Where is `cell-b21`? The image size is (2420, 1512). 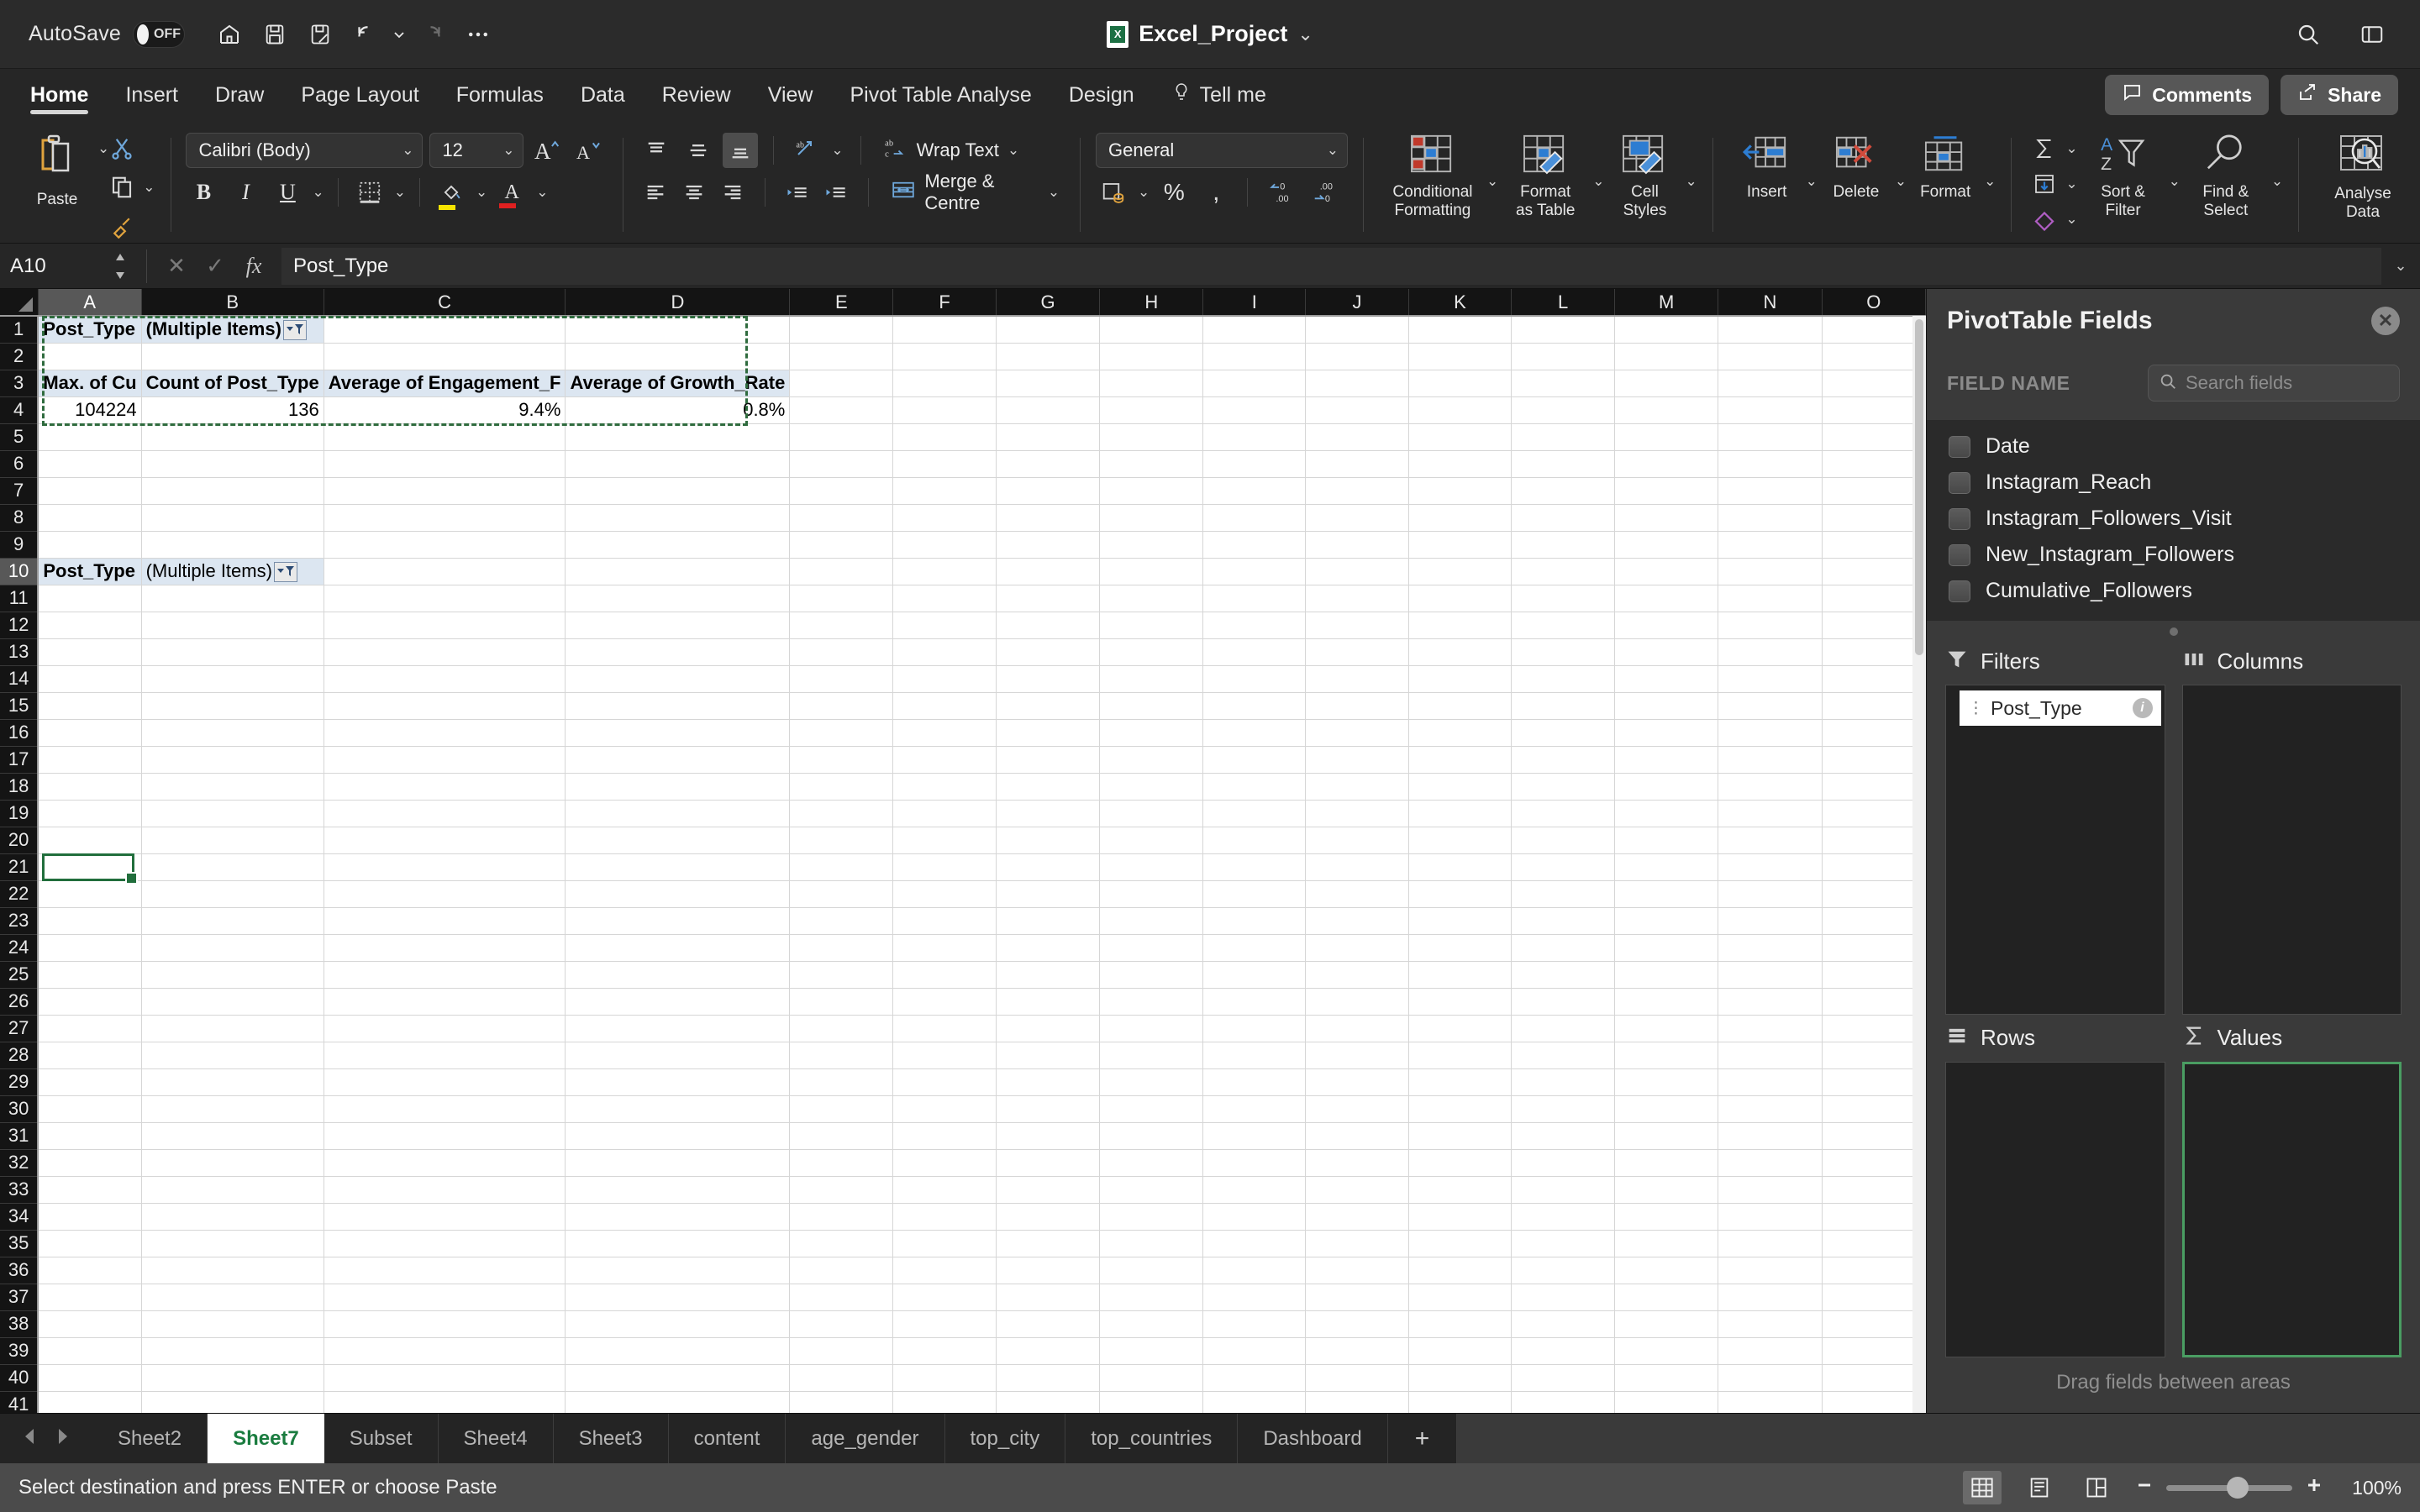
cell-b21 is located at coordinates (233, 867).